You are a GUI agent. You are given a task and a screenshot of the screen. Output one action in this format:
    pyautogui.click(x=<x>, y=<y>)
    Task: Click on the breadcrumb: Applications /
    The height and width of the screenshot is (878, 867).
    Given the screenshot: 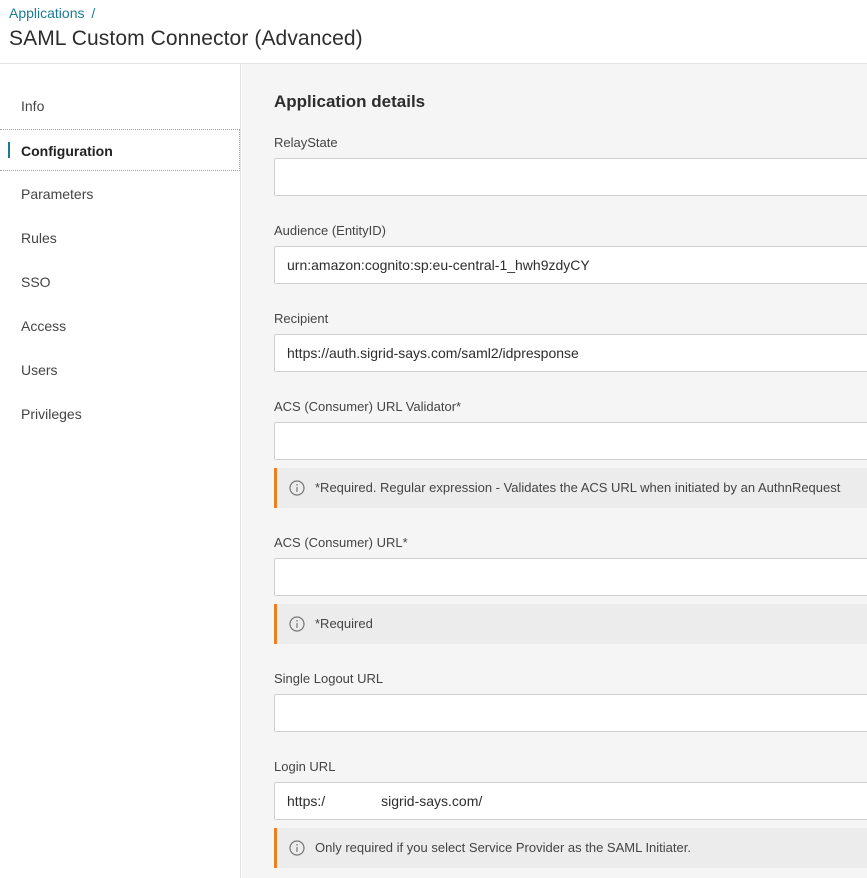 What is the action you would take?
    pyautogui.click(x=52, y=13)
    